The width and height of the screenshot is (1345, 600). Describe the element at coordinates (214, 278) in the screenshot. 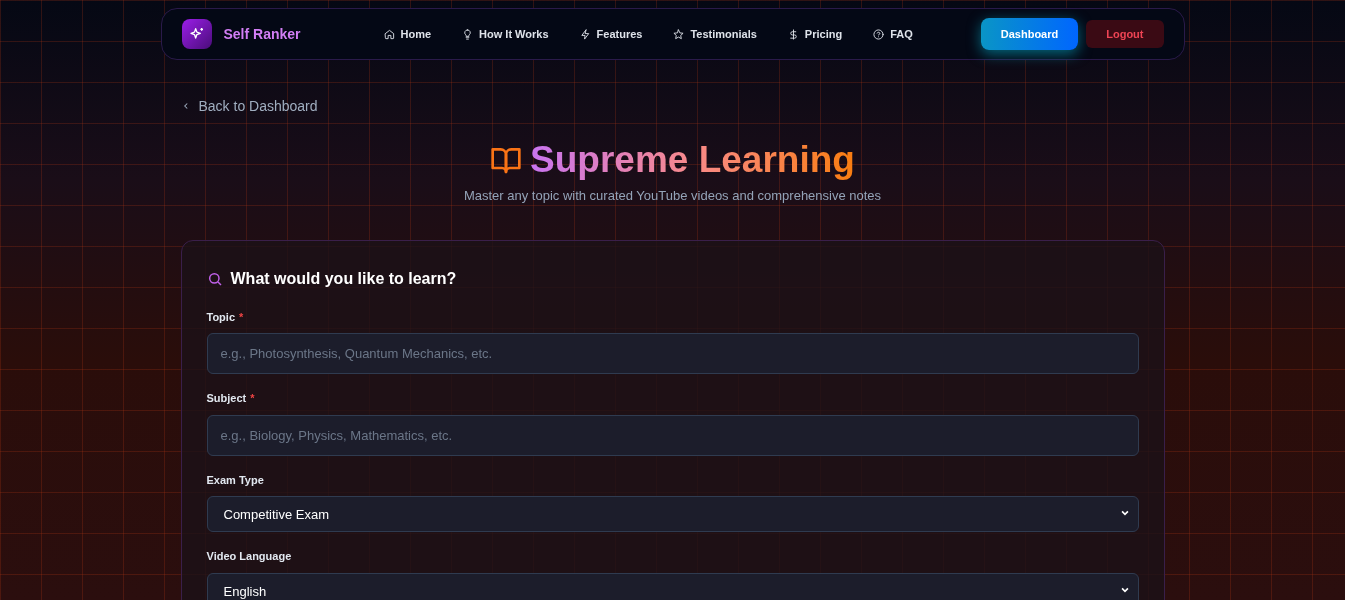

I see `search-icon` at that location.